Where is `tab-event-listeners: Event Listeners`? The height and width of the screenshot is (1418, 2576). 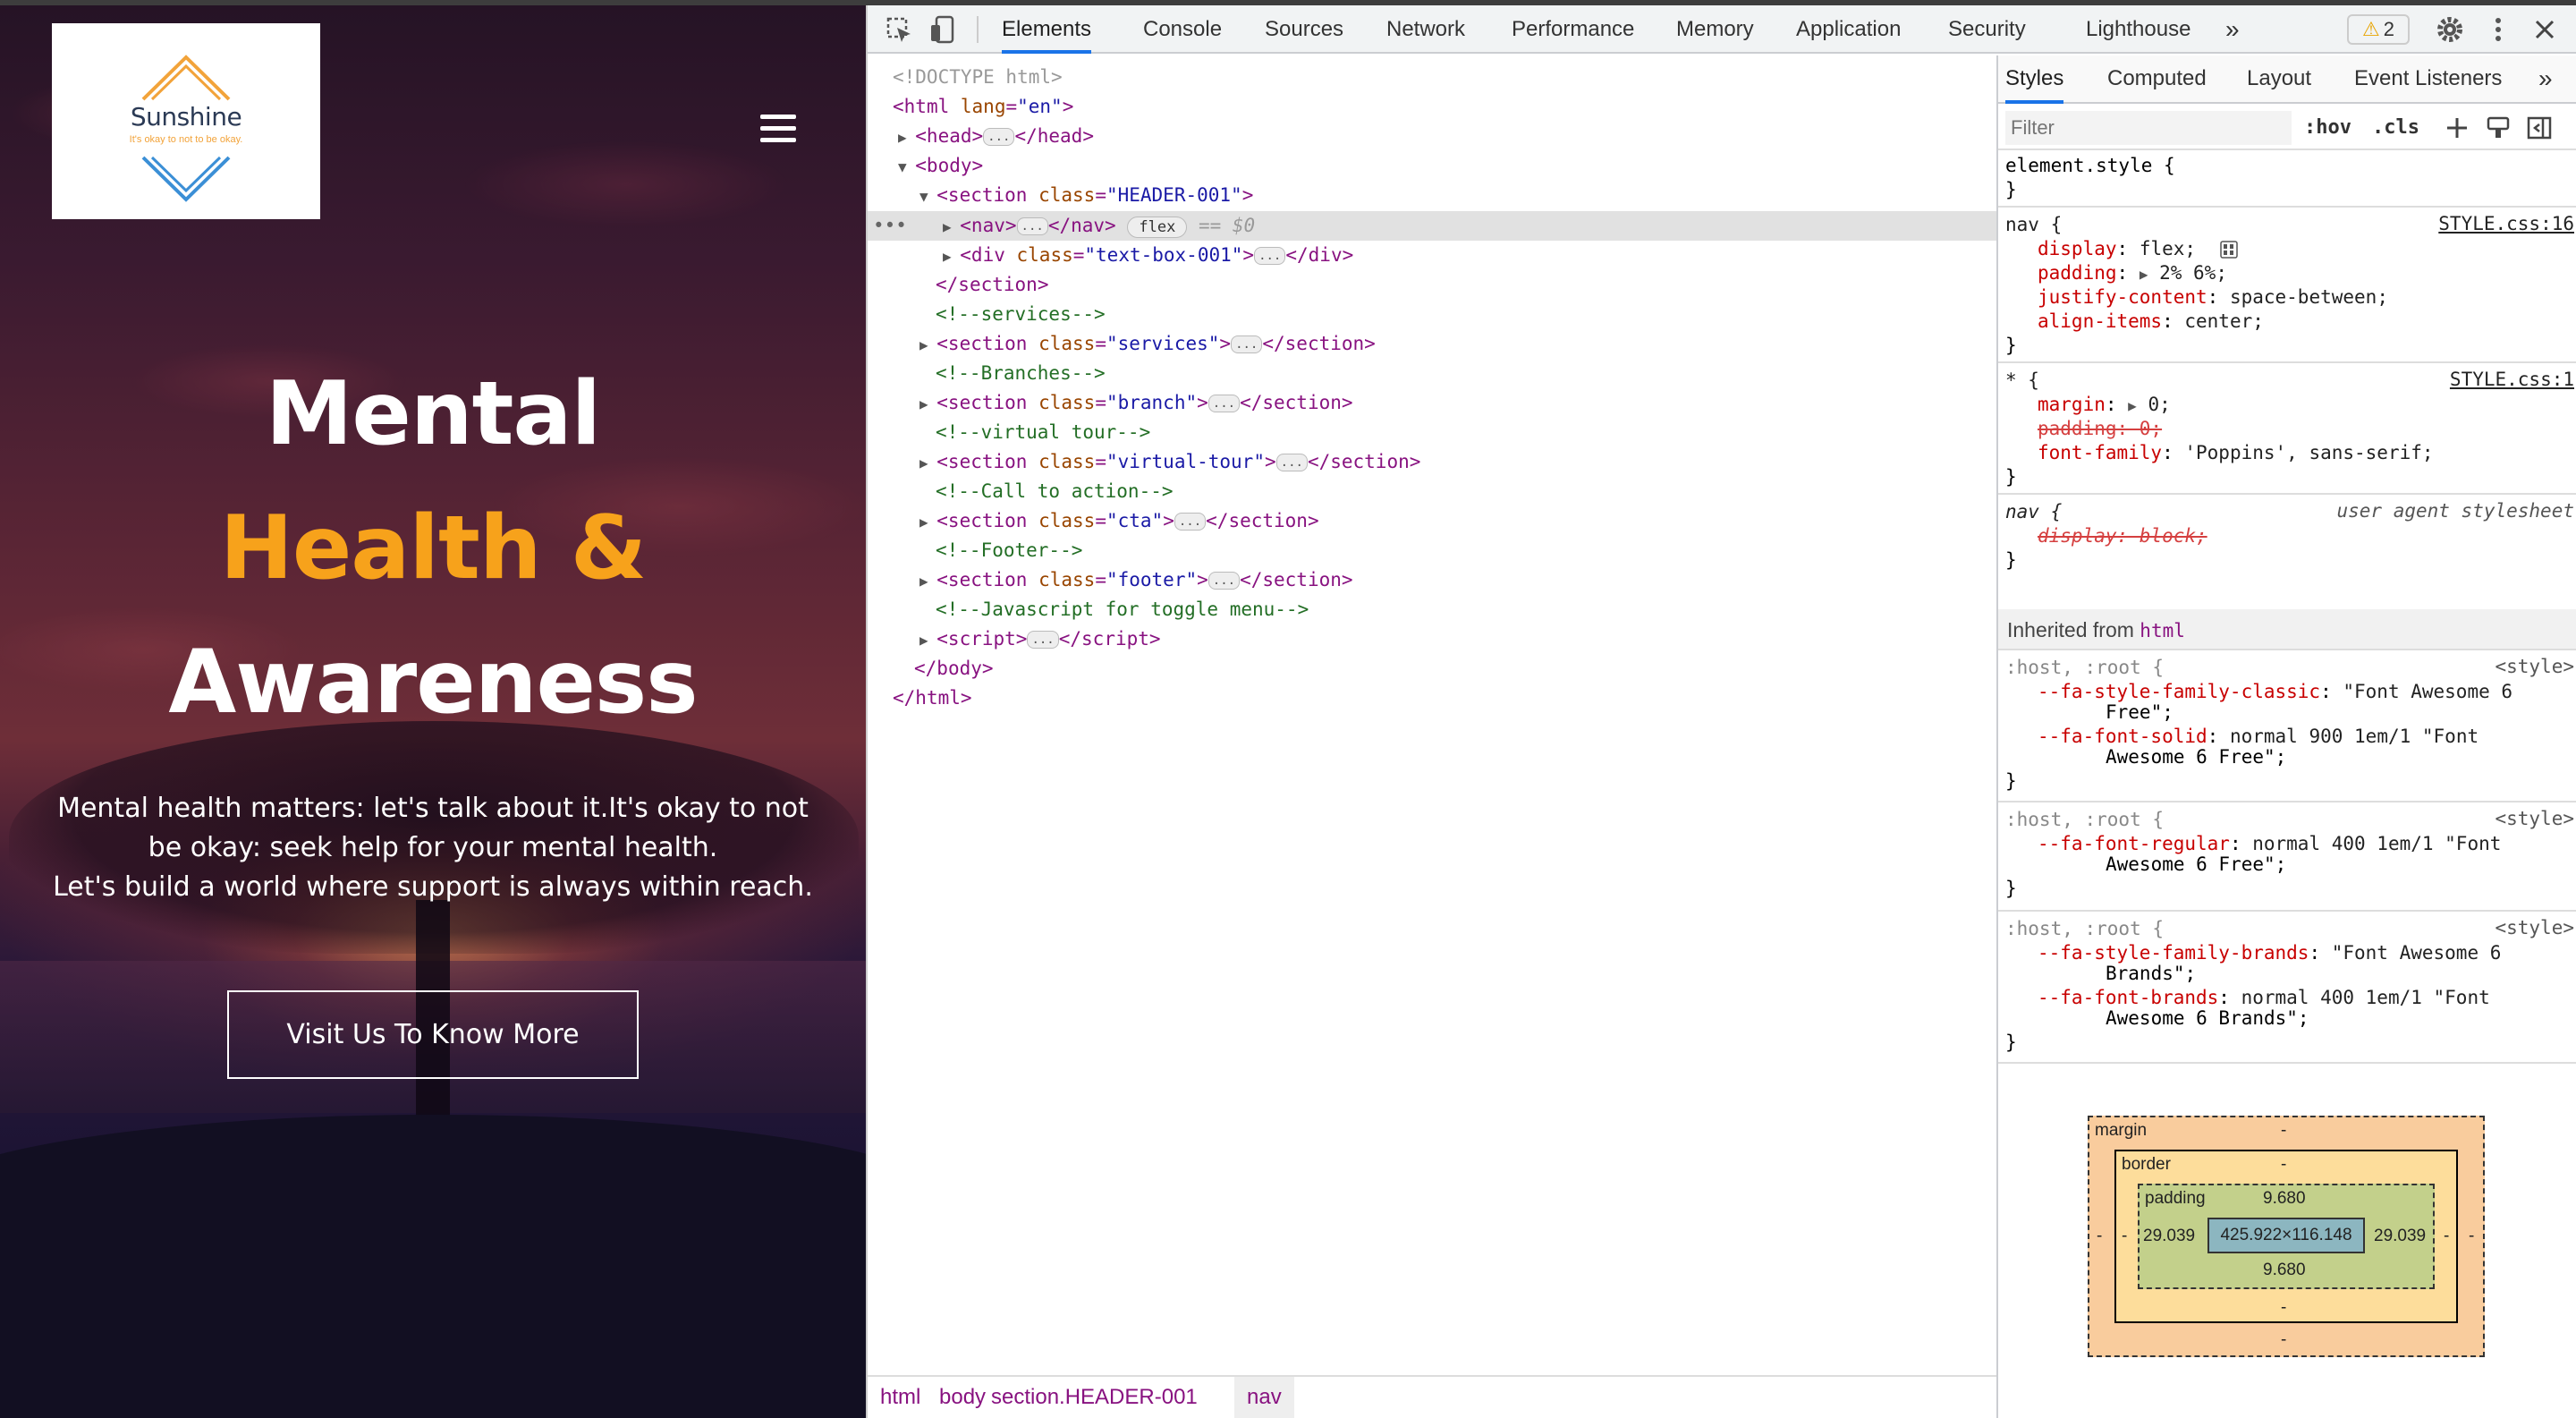 tab-event-listeners: Event Listeners is located at coordinates (2428, 79).